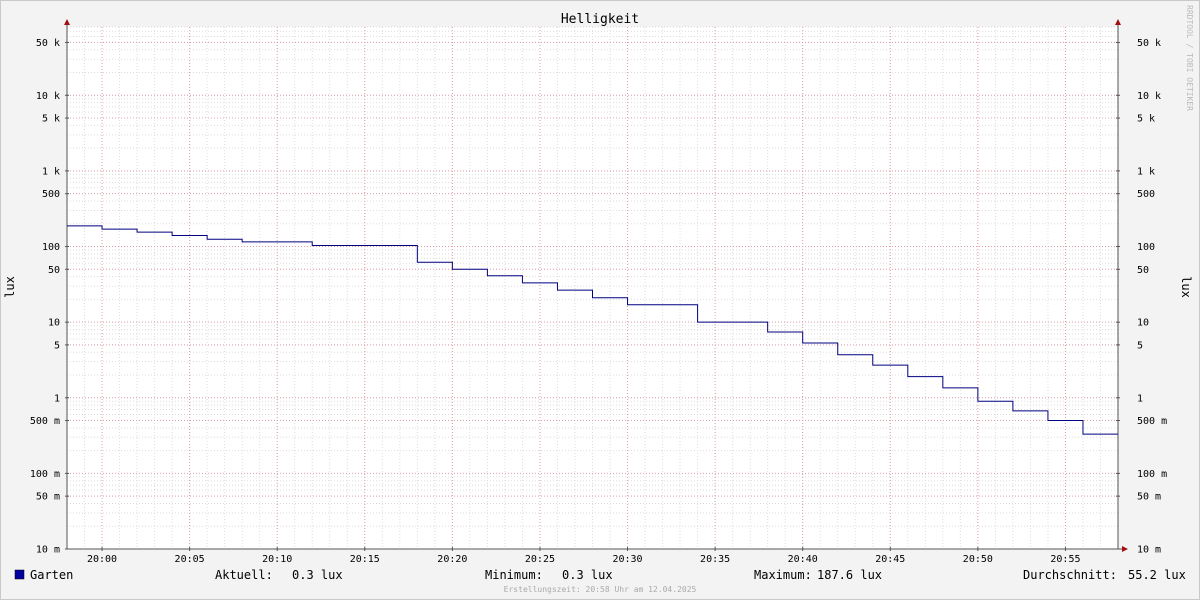 This screenshot has height=600, width=1200. Describe the element at coordinates (978, 559) in the screenshot. I see `x-tick-label: 20:50` at that location.